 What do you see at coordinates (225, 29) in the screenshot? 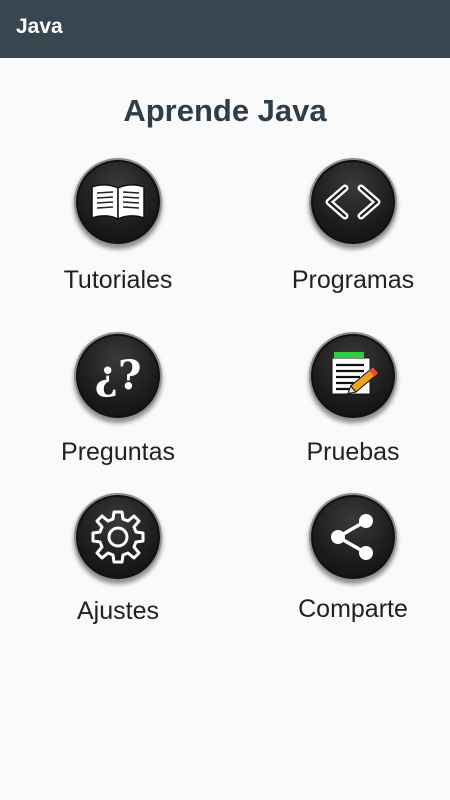
I see `app-bar: Java` at bounding box center [225, 29].